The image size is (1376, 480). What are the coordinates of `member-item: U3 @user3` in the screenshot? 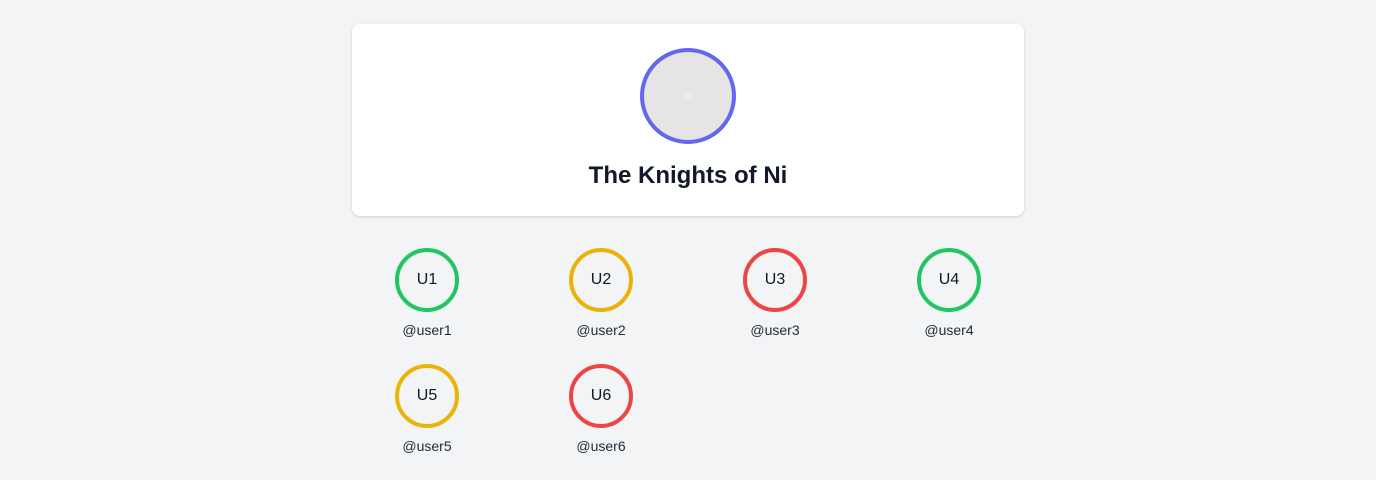 It's located at (775, 306).